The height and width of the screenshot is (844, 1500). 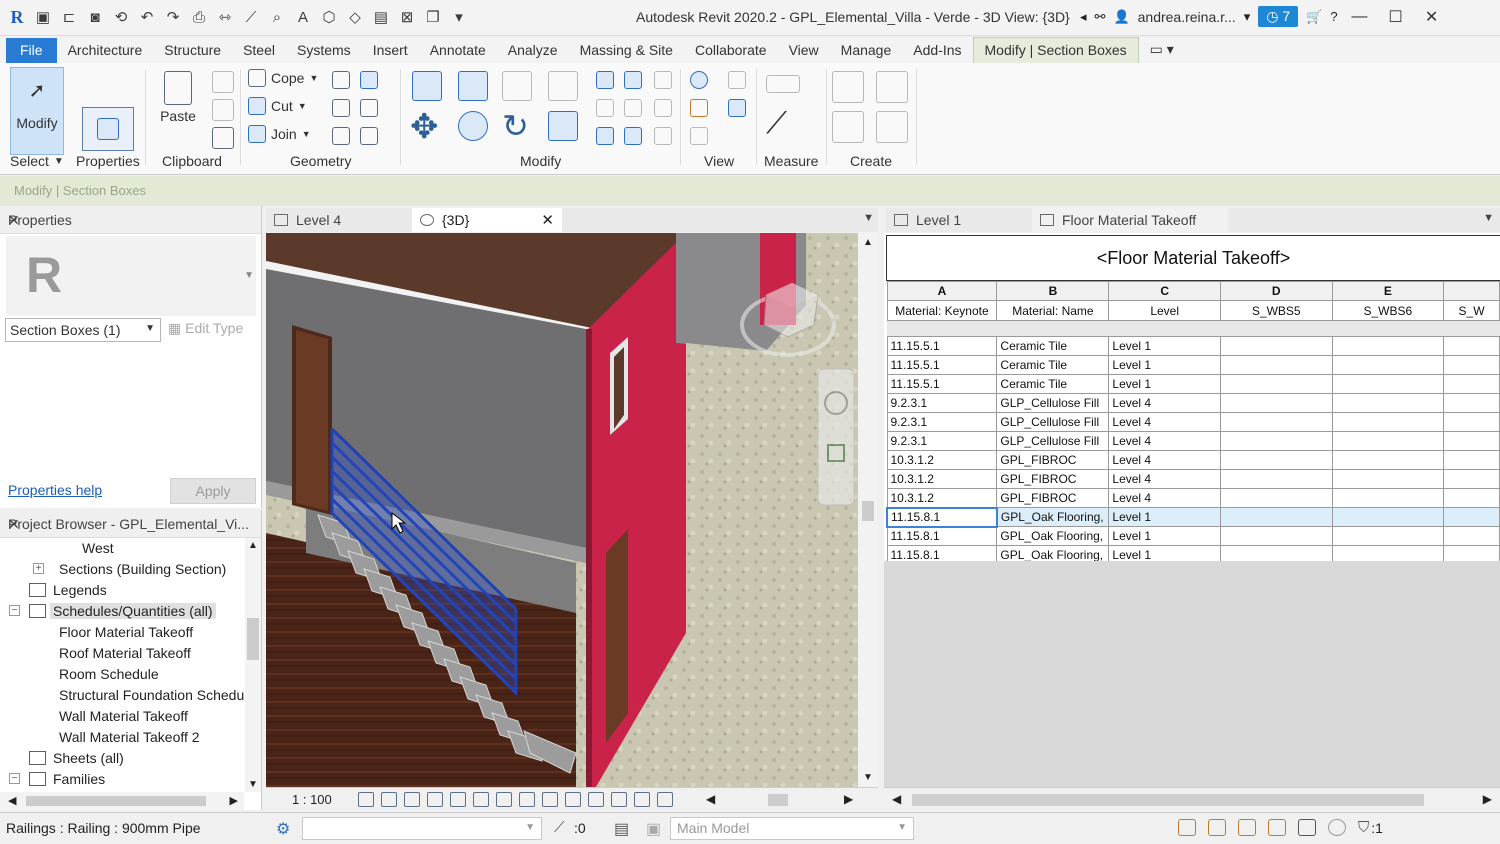 What do you see at coordinates (234, 800) in the screenshot?
I see `scroll-right-icon: ▶` at bounding box center [234, 800].